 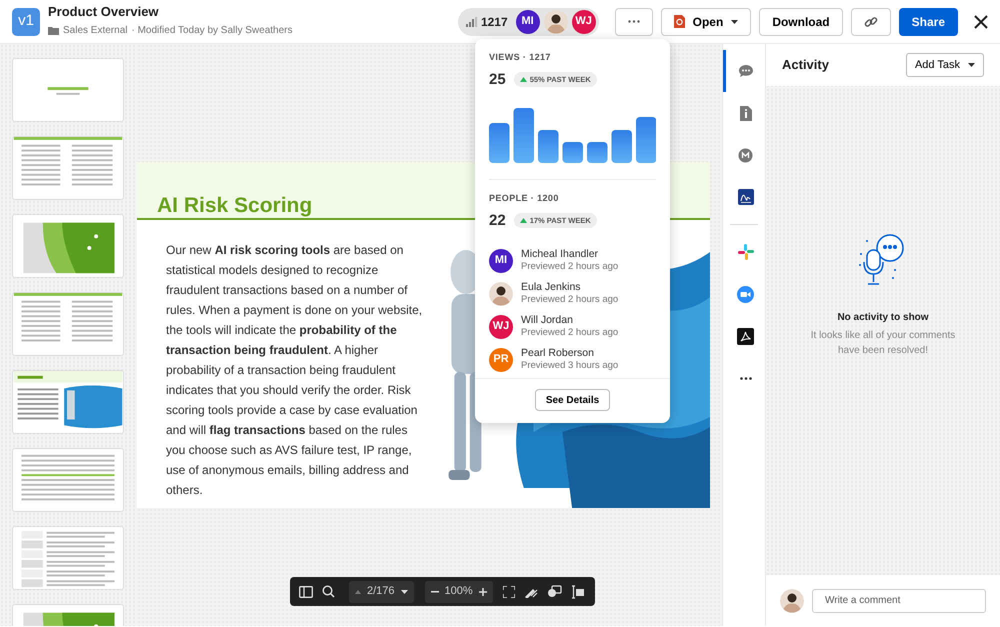 What do you see at coordinates (679, 21) in the screenshot?
I see `powerpoint-icon` at bounding box center [679, 21].